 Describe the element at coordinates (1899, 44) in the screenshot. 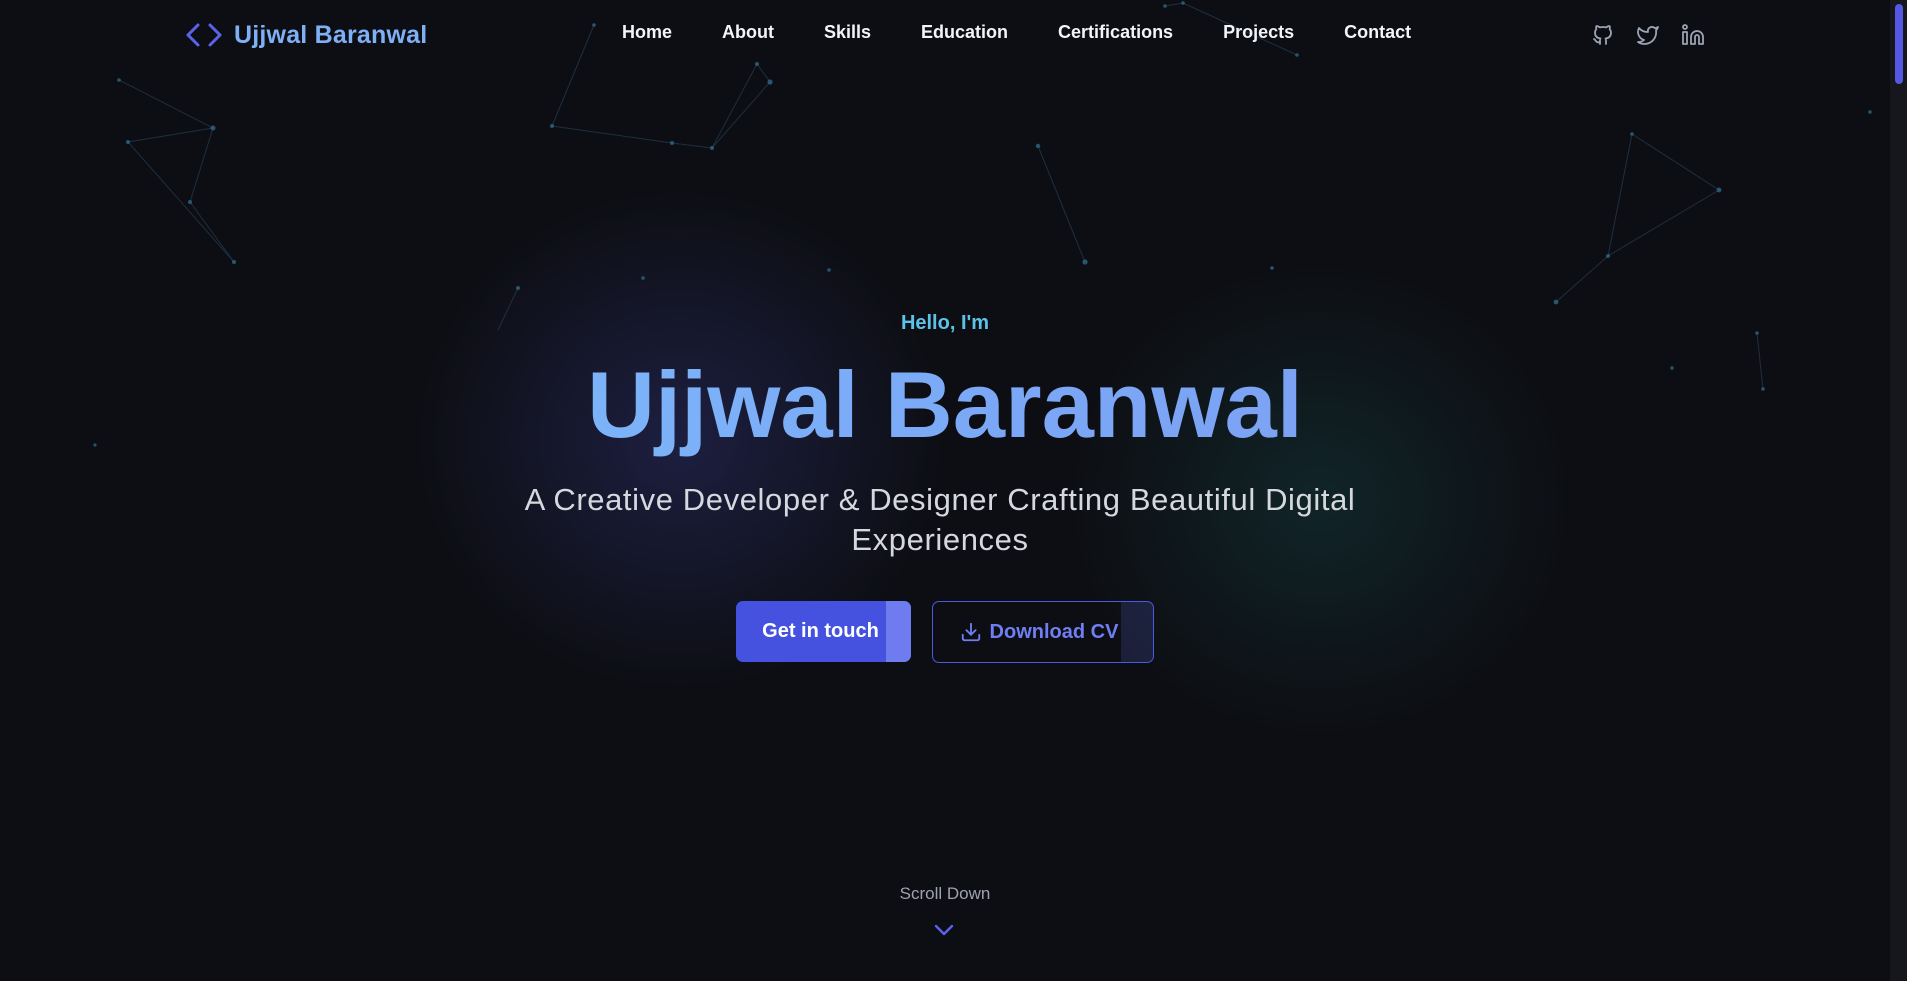

I see `scrollbar-thumb` at that location.